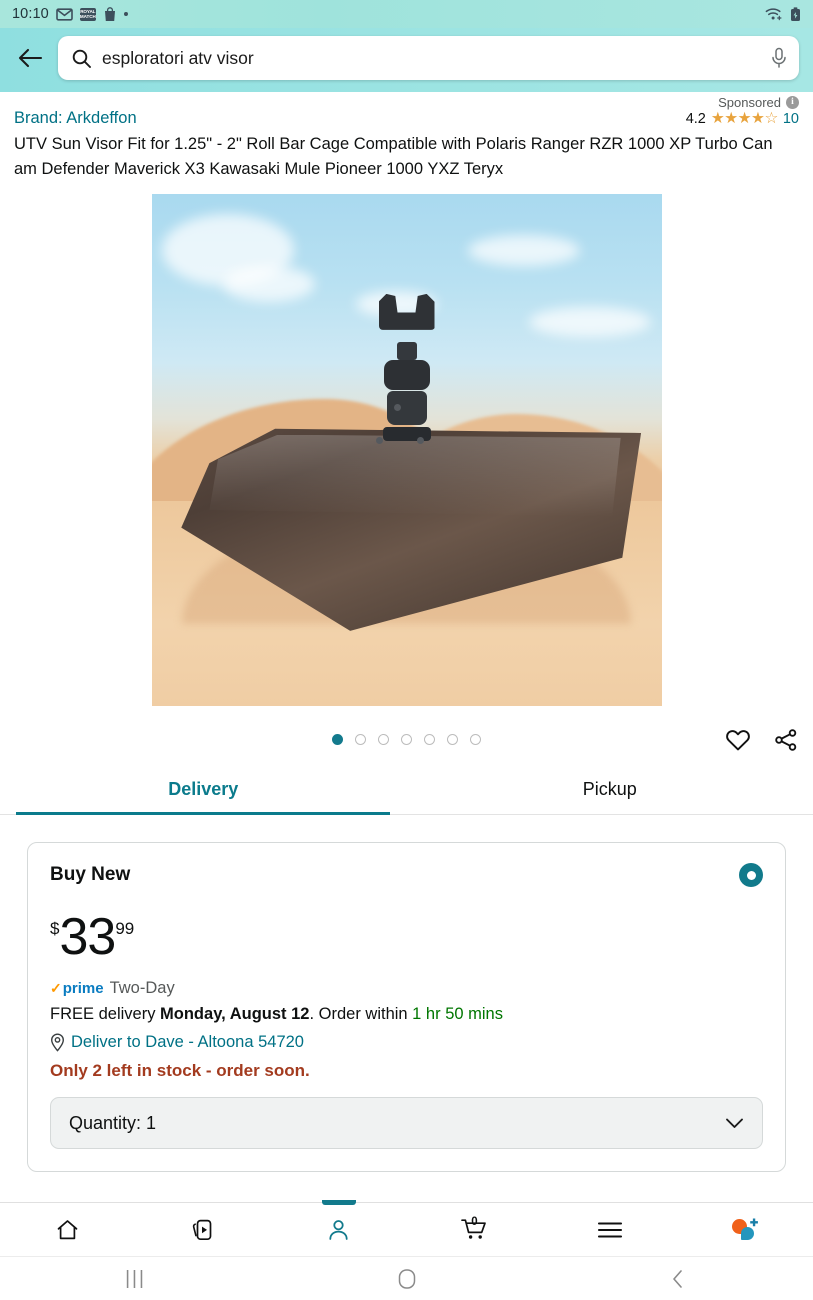 This screenshot has height=1300, width=813. What do you see at coordinates (749, 102) in the screenshot?
I see `sponsored-label: Sponsored` at bounding box center [749, 102].